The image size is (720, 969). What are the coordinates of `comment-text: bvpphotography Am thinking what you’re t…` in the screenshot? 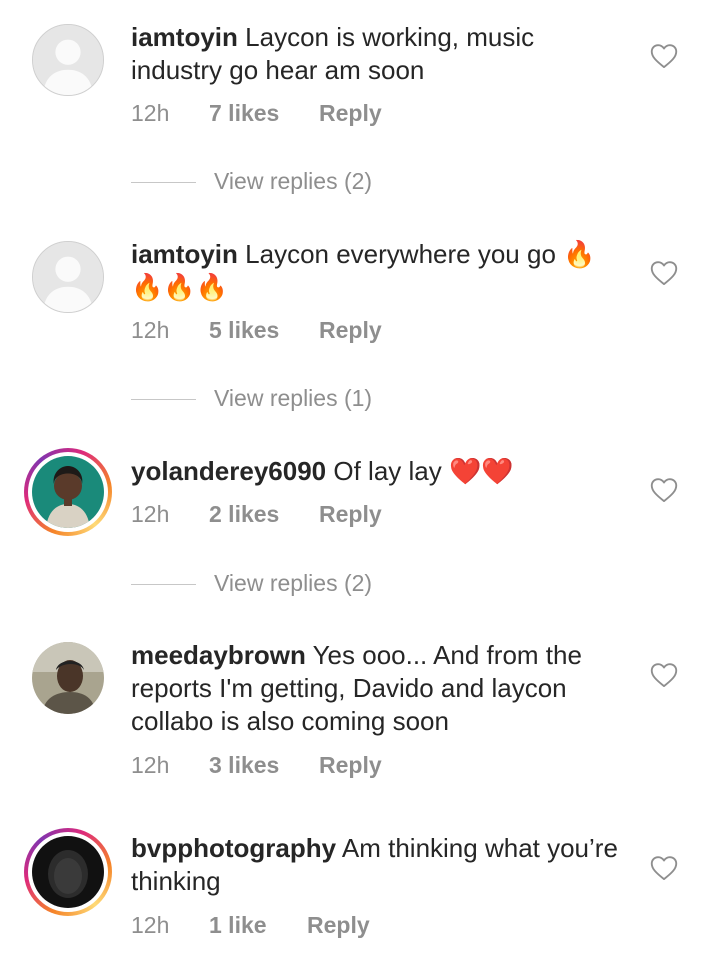 It's located at (376, 865).